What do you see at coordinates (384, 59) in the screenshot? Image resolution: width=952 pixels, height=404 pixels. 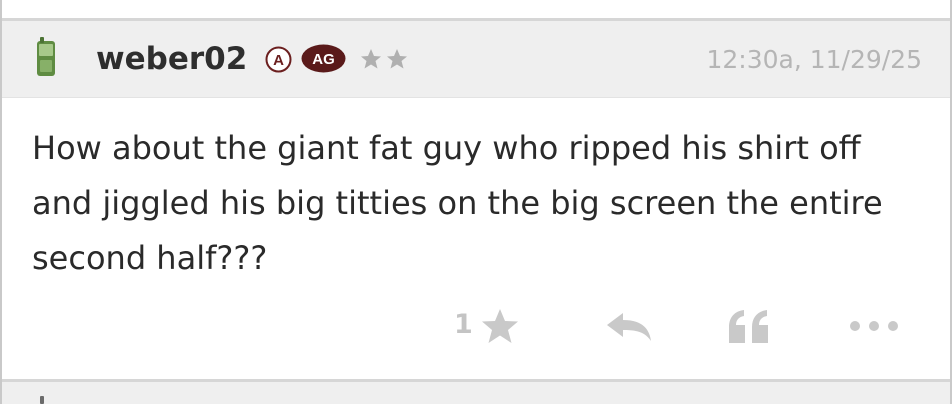 I see `user-rating-stars` at bounding box center [384, 59].